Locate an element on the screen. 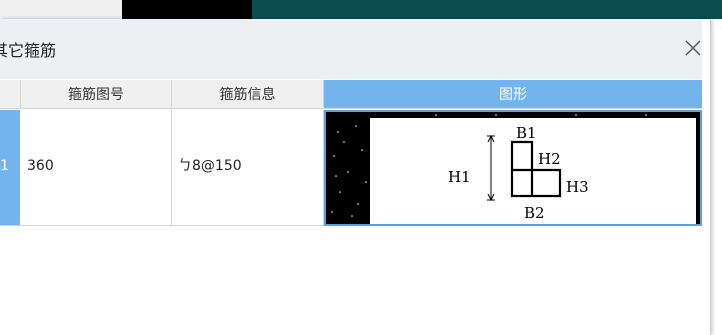  label-h2: H2 is located at coordinates (549, 159).